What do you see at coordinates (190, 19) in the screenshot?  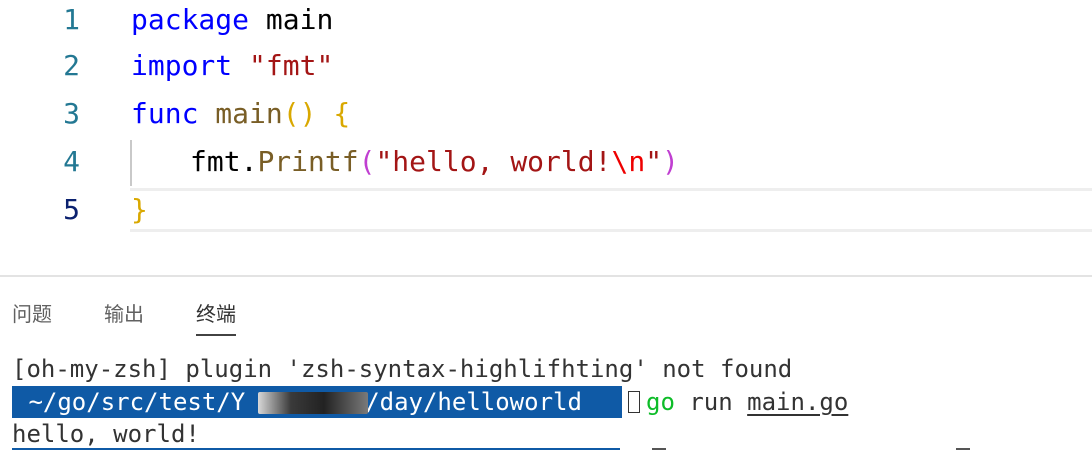 I see `keyword-token: package` at bounding box center [190, 19].